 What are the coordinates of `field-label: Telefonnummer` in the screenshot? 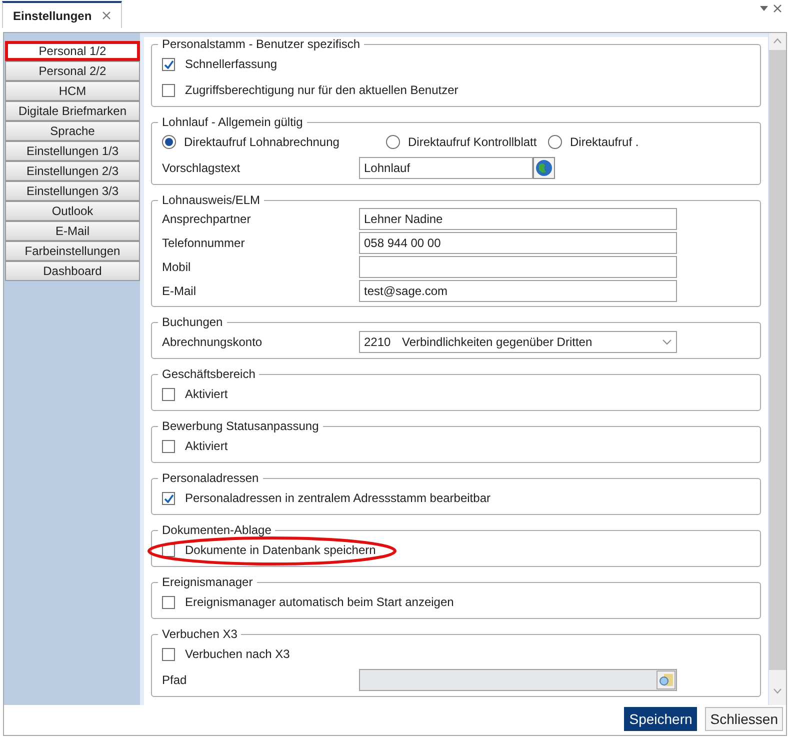 It's located at (204, 243).